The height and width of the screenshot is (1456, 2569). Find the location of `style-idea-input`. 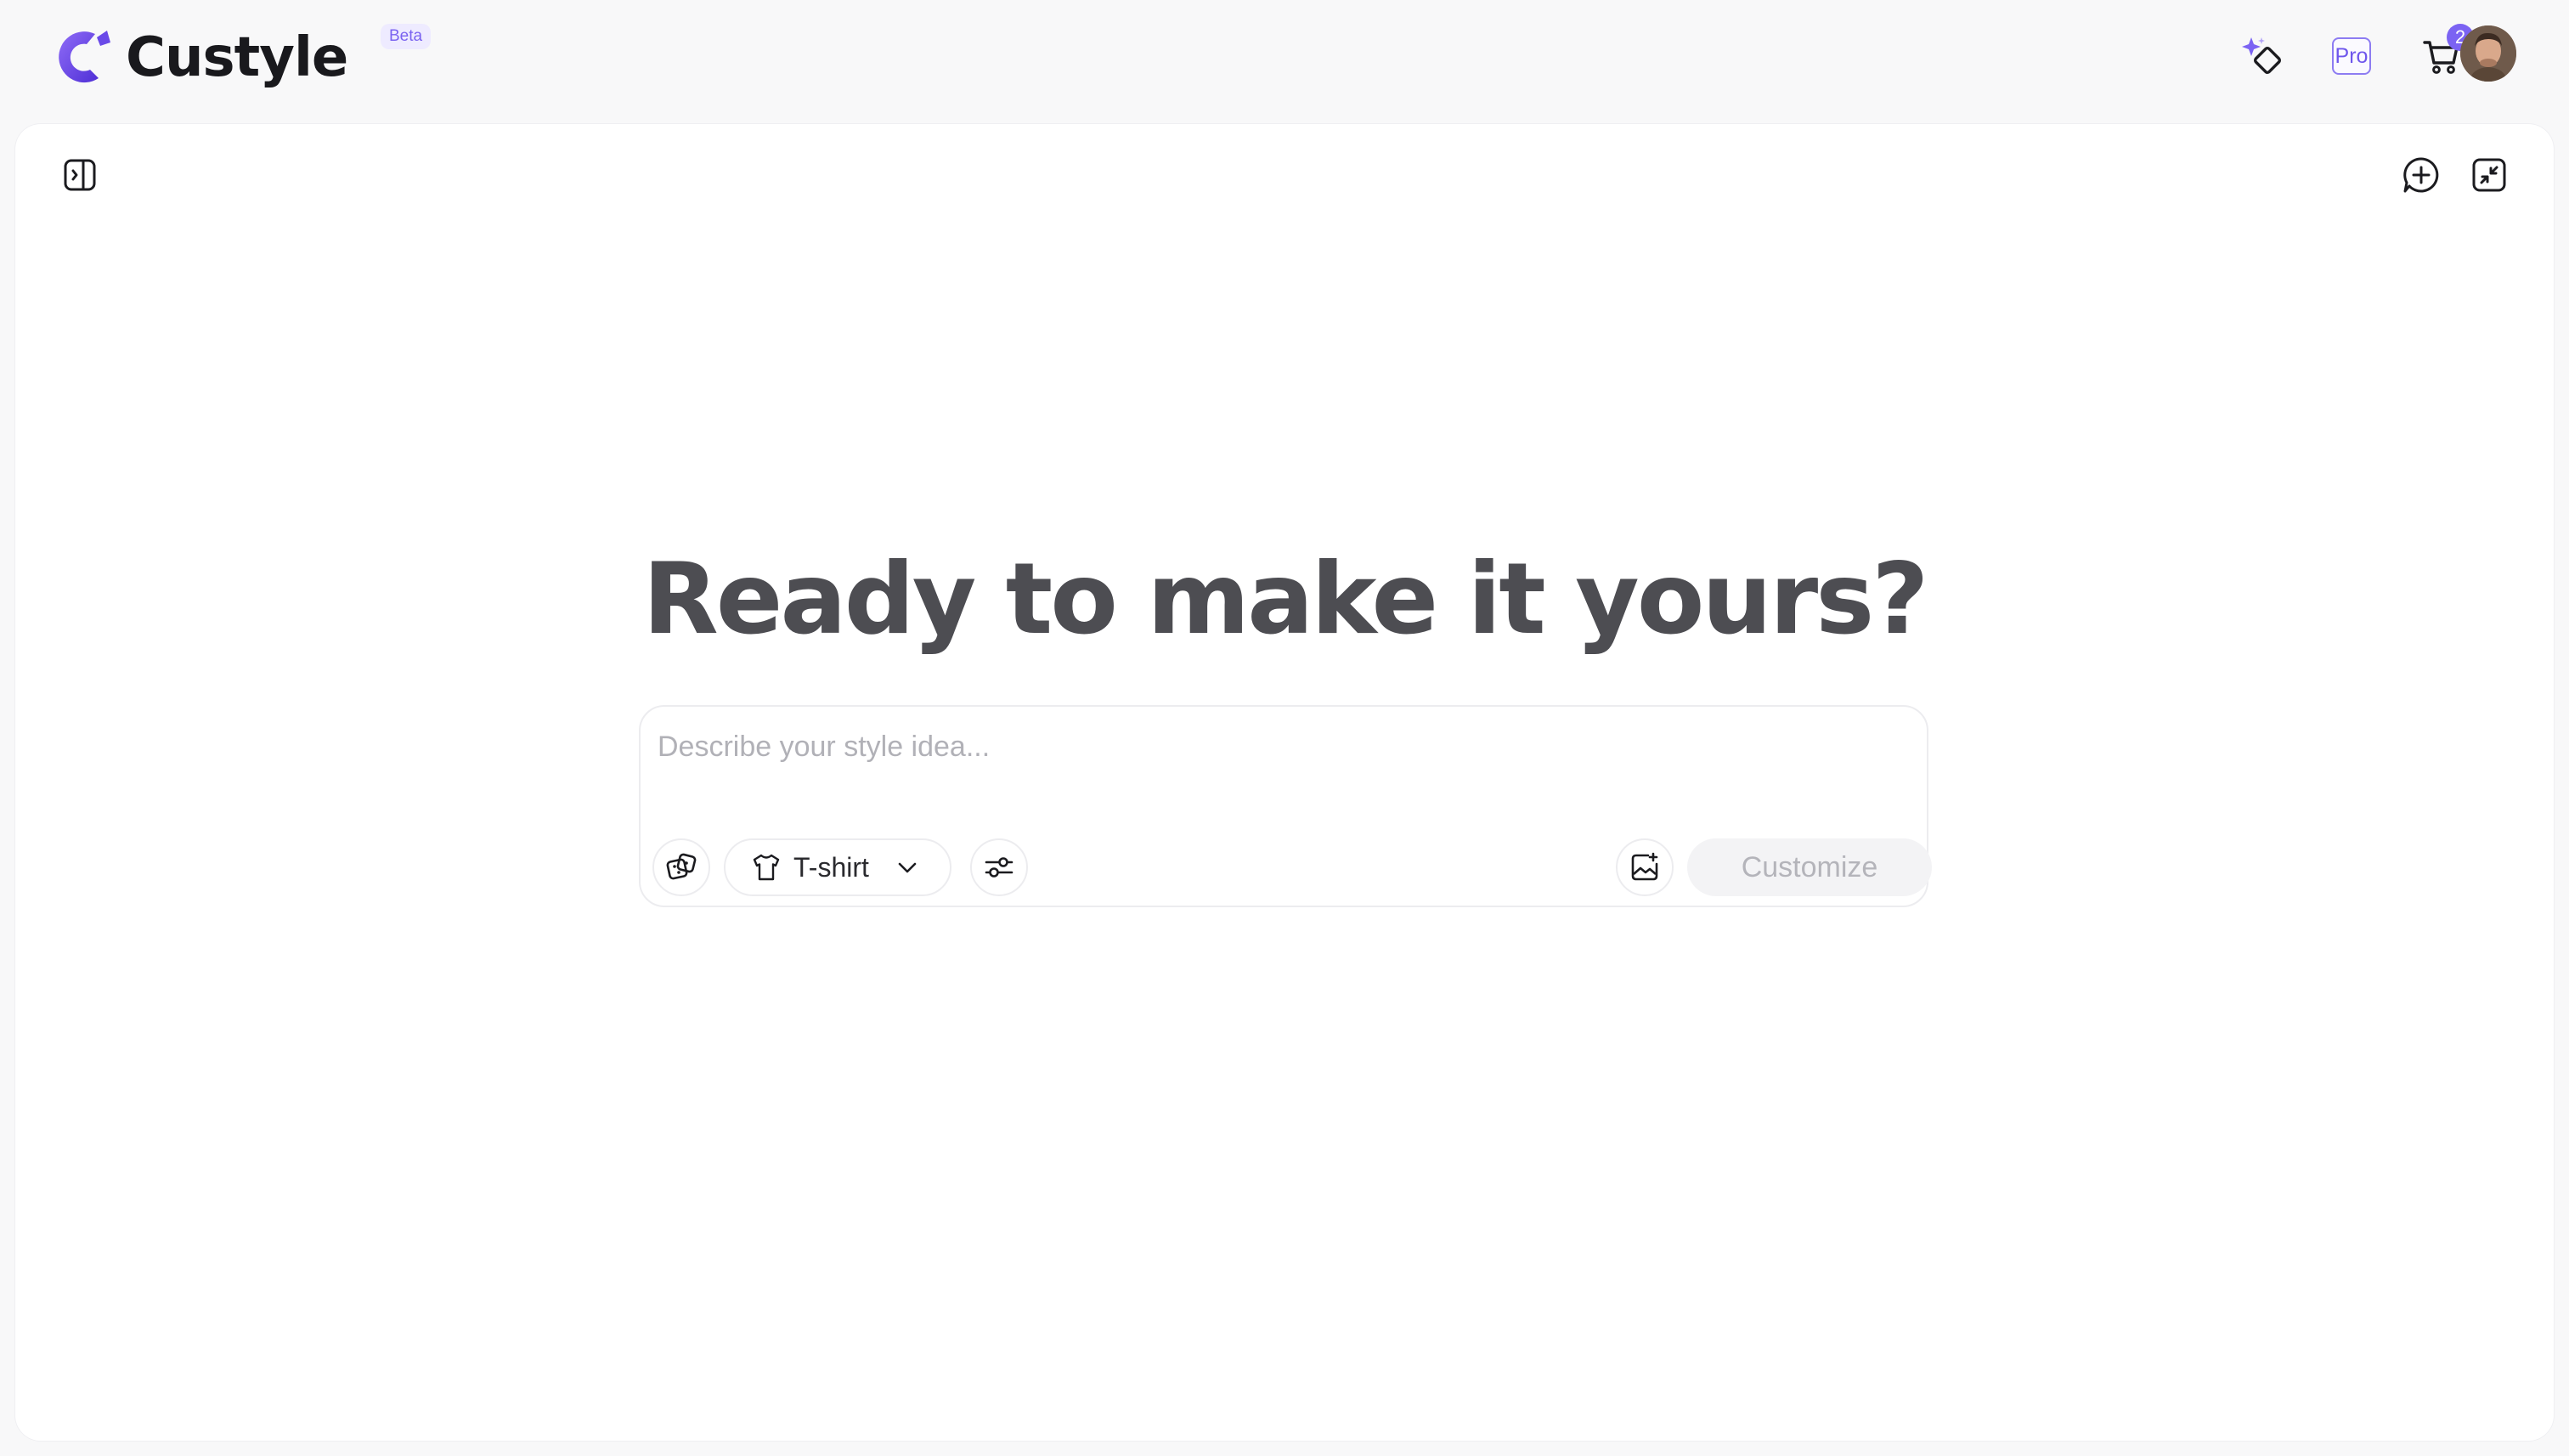

style-idea-input is located at coordinates (1282, 747).